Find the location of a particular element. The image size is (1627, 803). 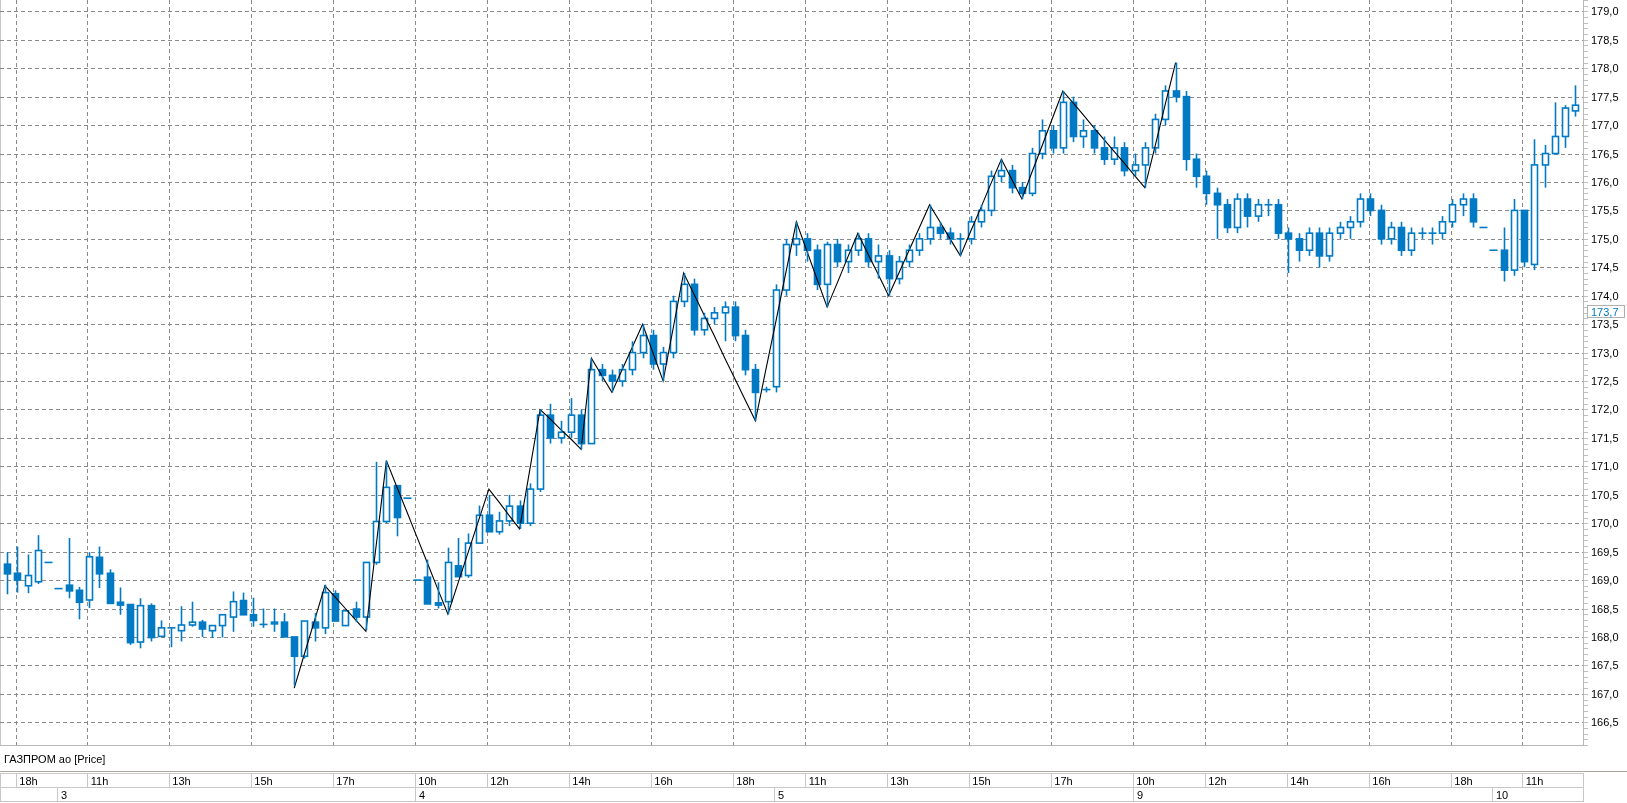

chart-title: ГАЗПРОМ ао [Price] is located at coordinates (55, 759).